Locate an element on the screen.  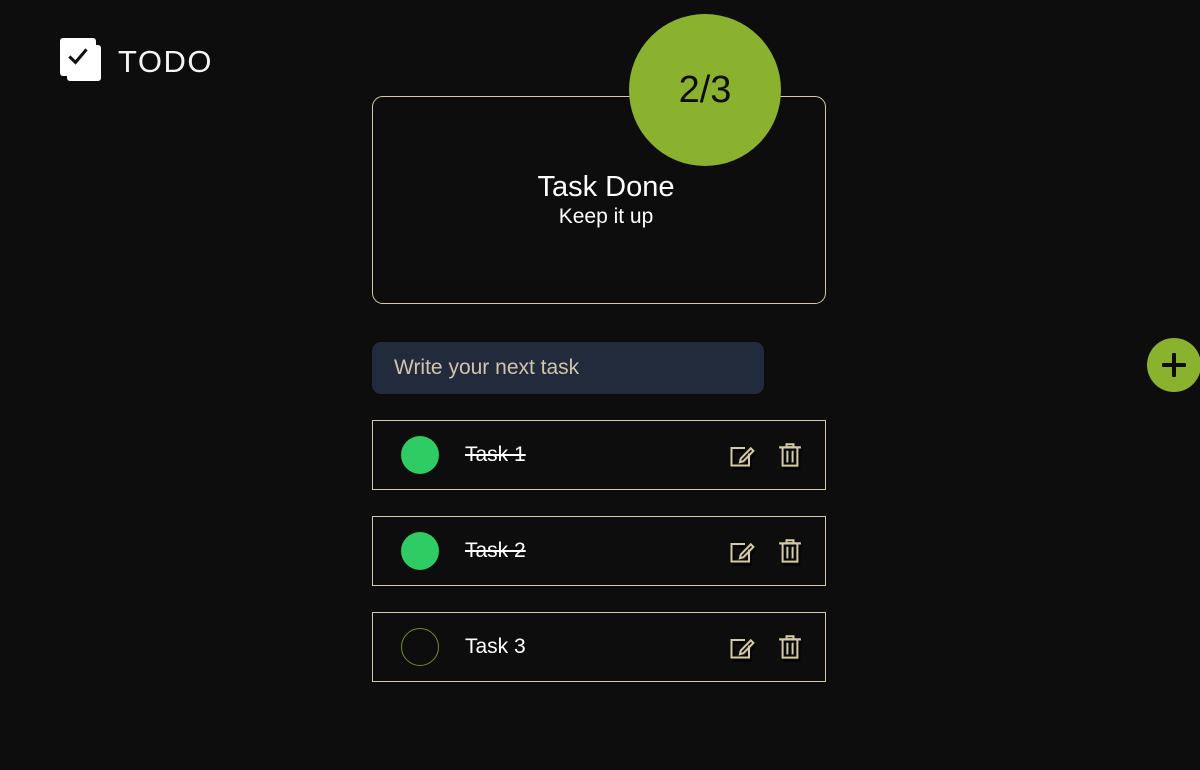
checkbox-stack-icon is located at coordinates (82, 61).